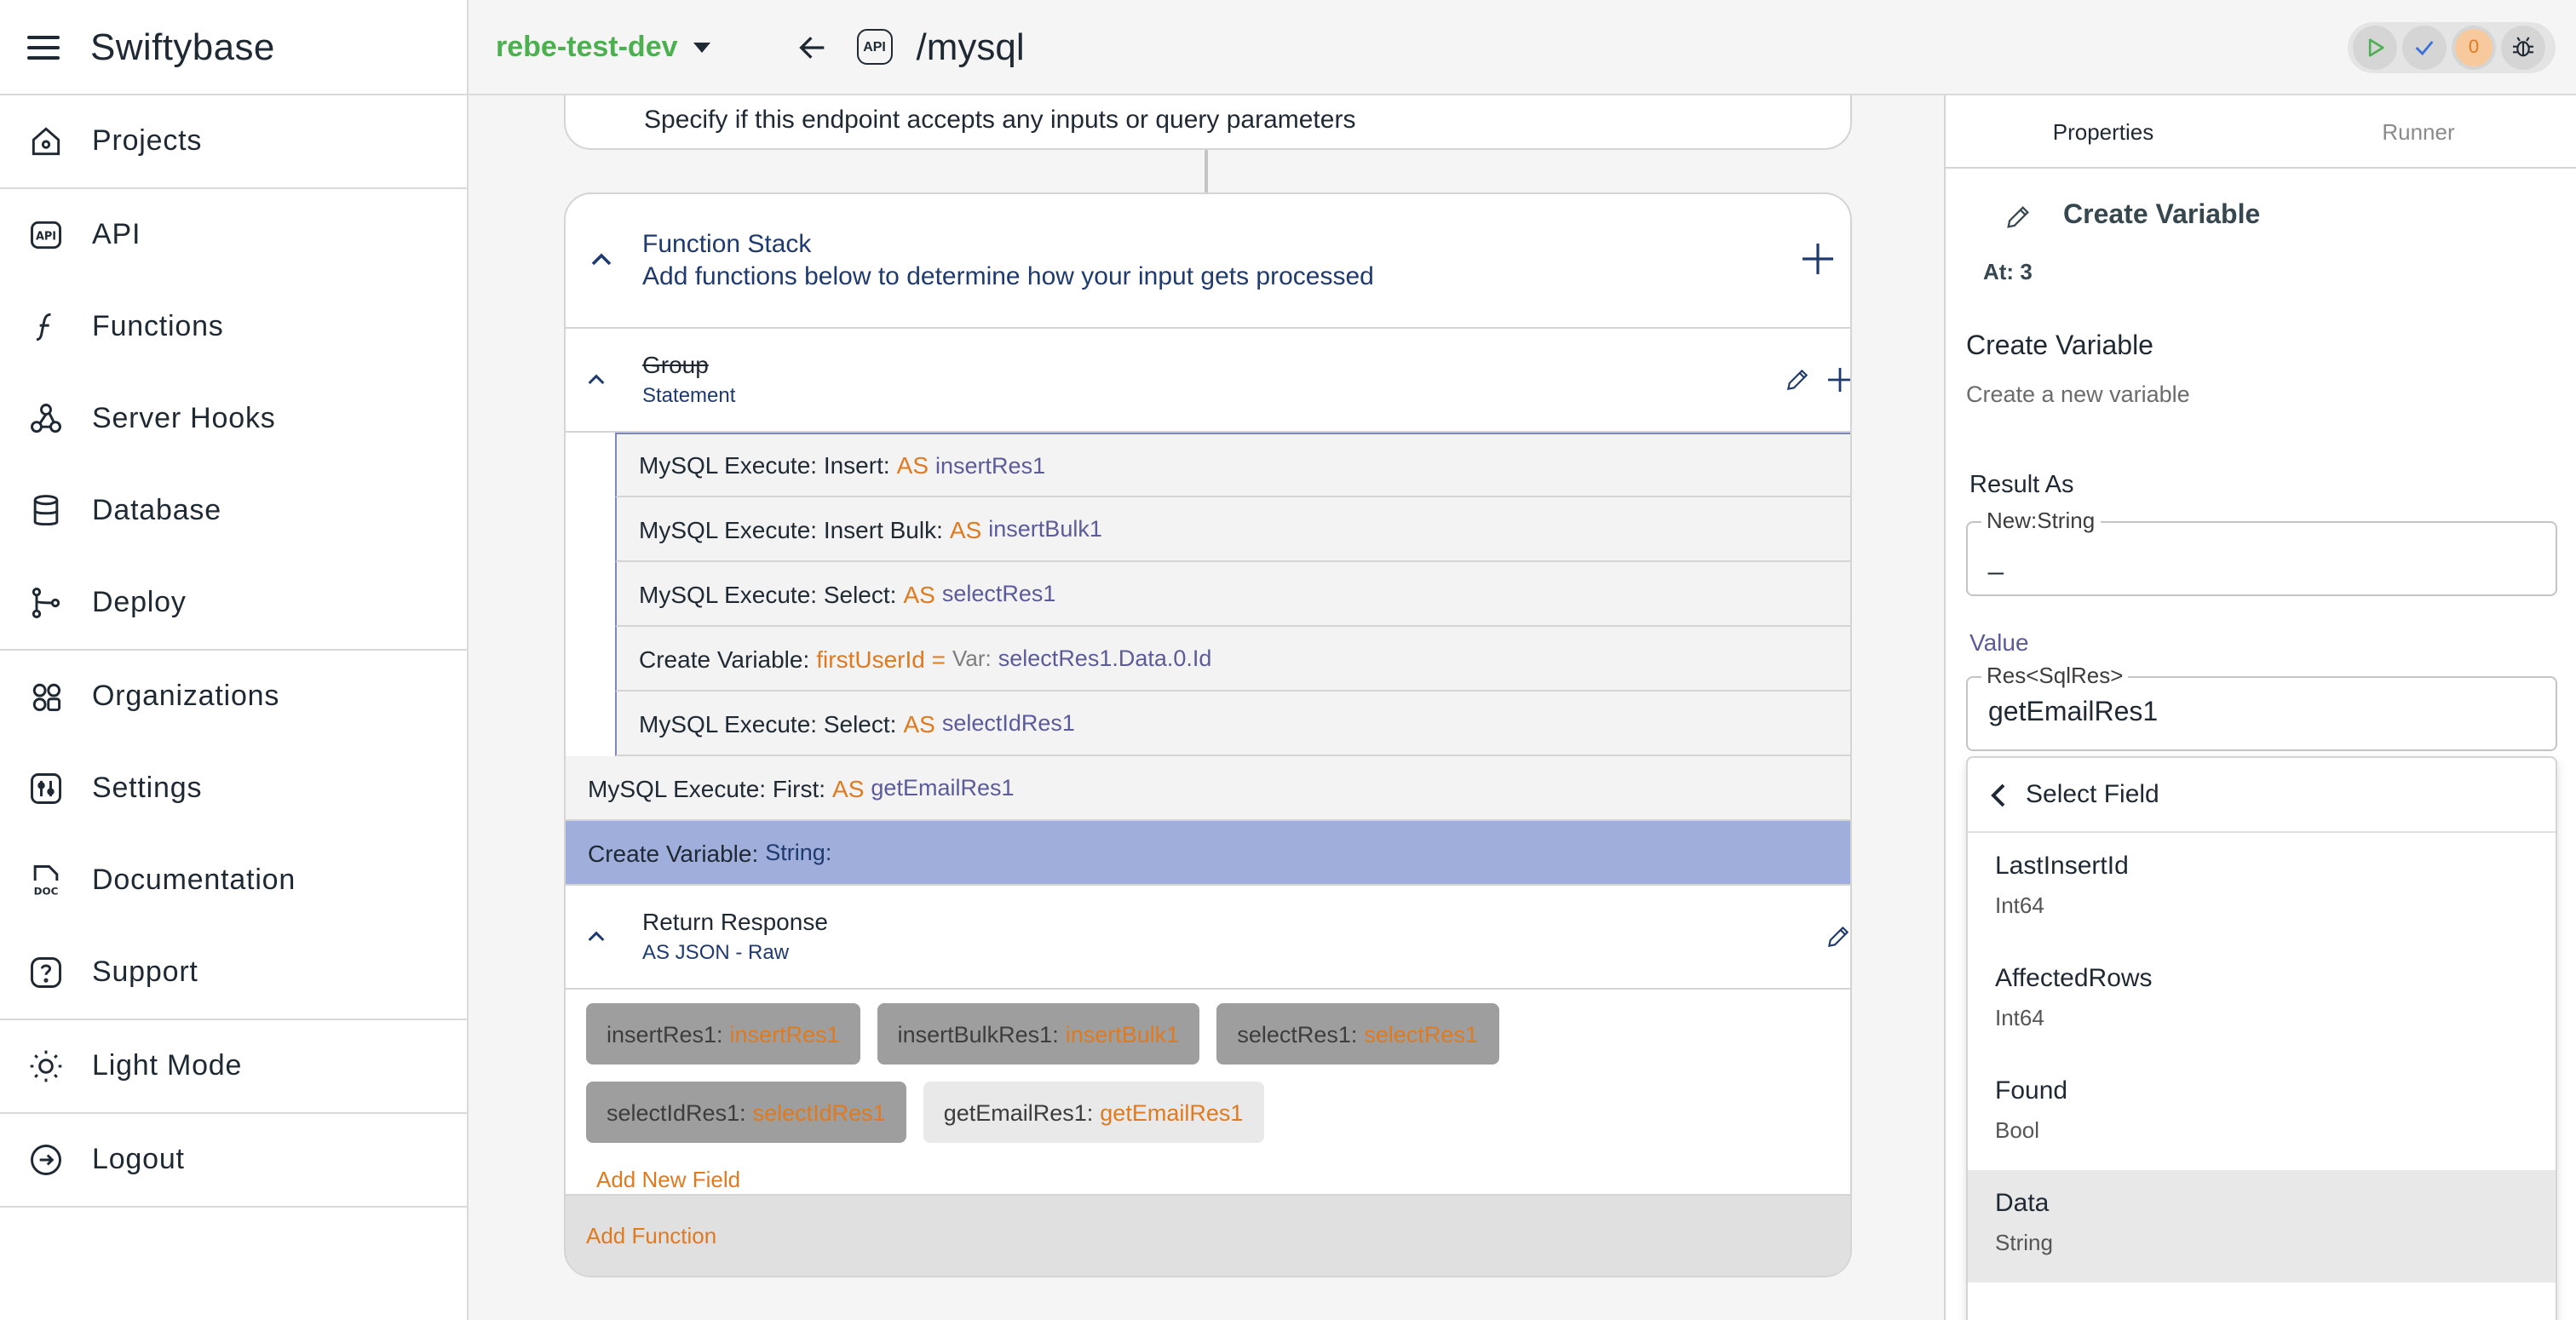 Image resolution: width=2576 pixels, height=1320 pixels. What do you see at coordinates (2062, 866) in the screenshot?
I see `option-name: LastInsertId` at bounding box center [2062, 866].